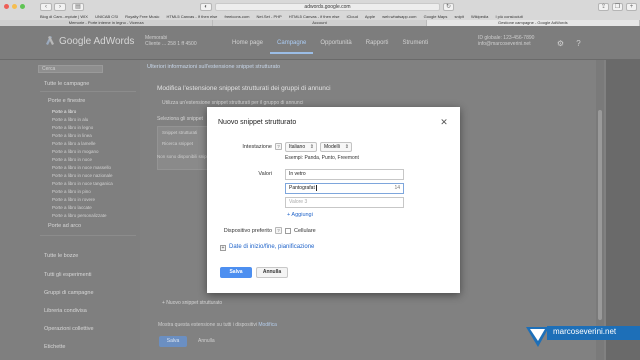  Describe the element at coordinates (444, 122) in the screenshot. I see `close-icon: ✕` at that location.